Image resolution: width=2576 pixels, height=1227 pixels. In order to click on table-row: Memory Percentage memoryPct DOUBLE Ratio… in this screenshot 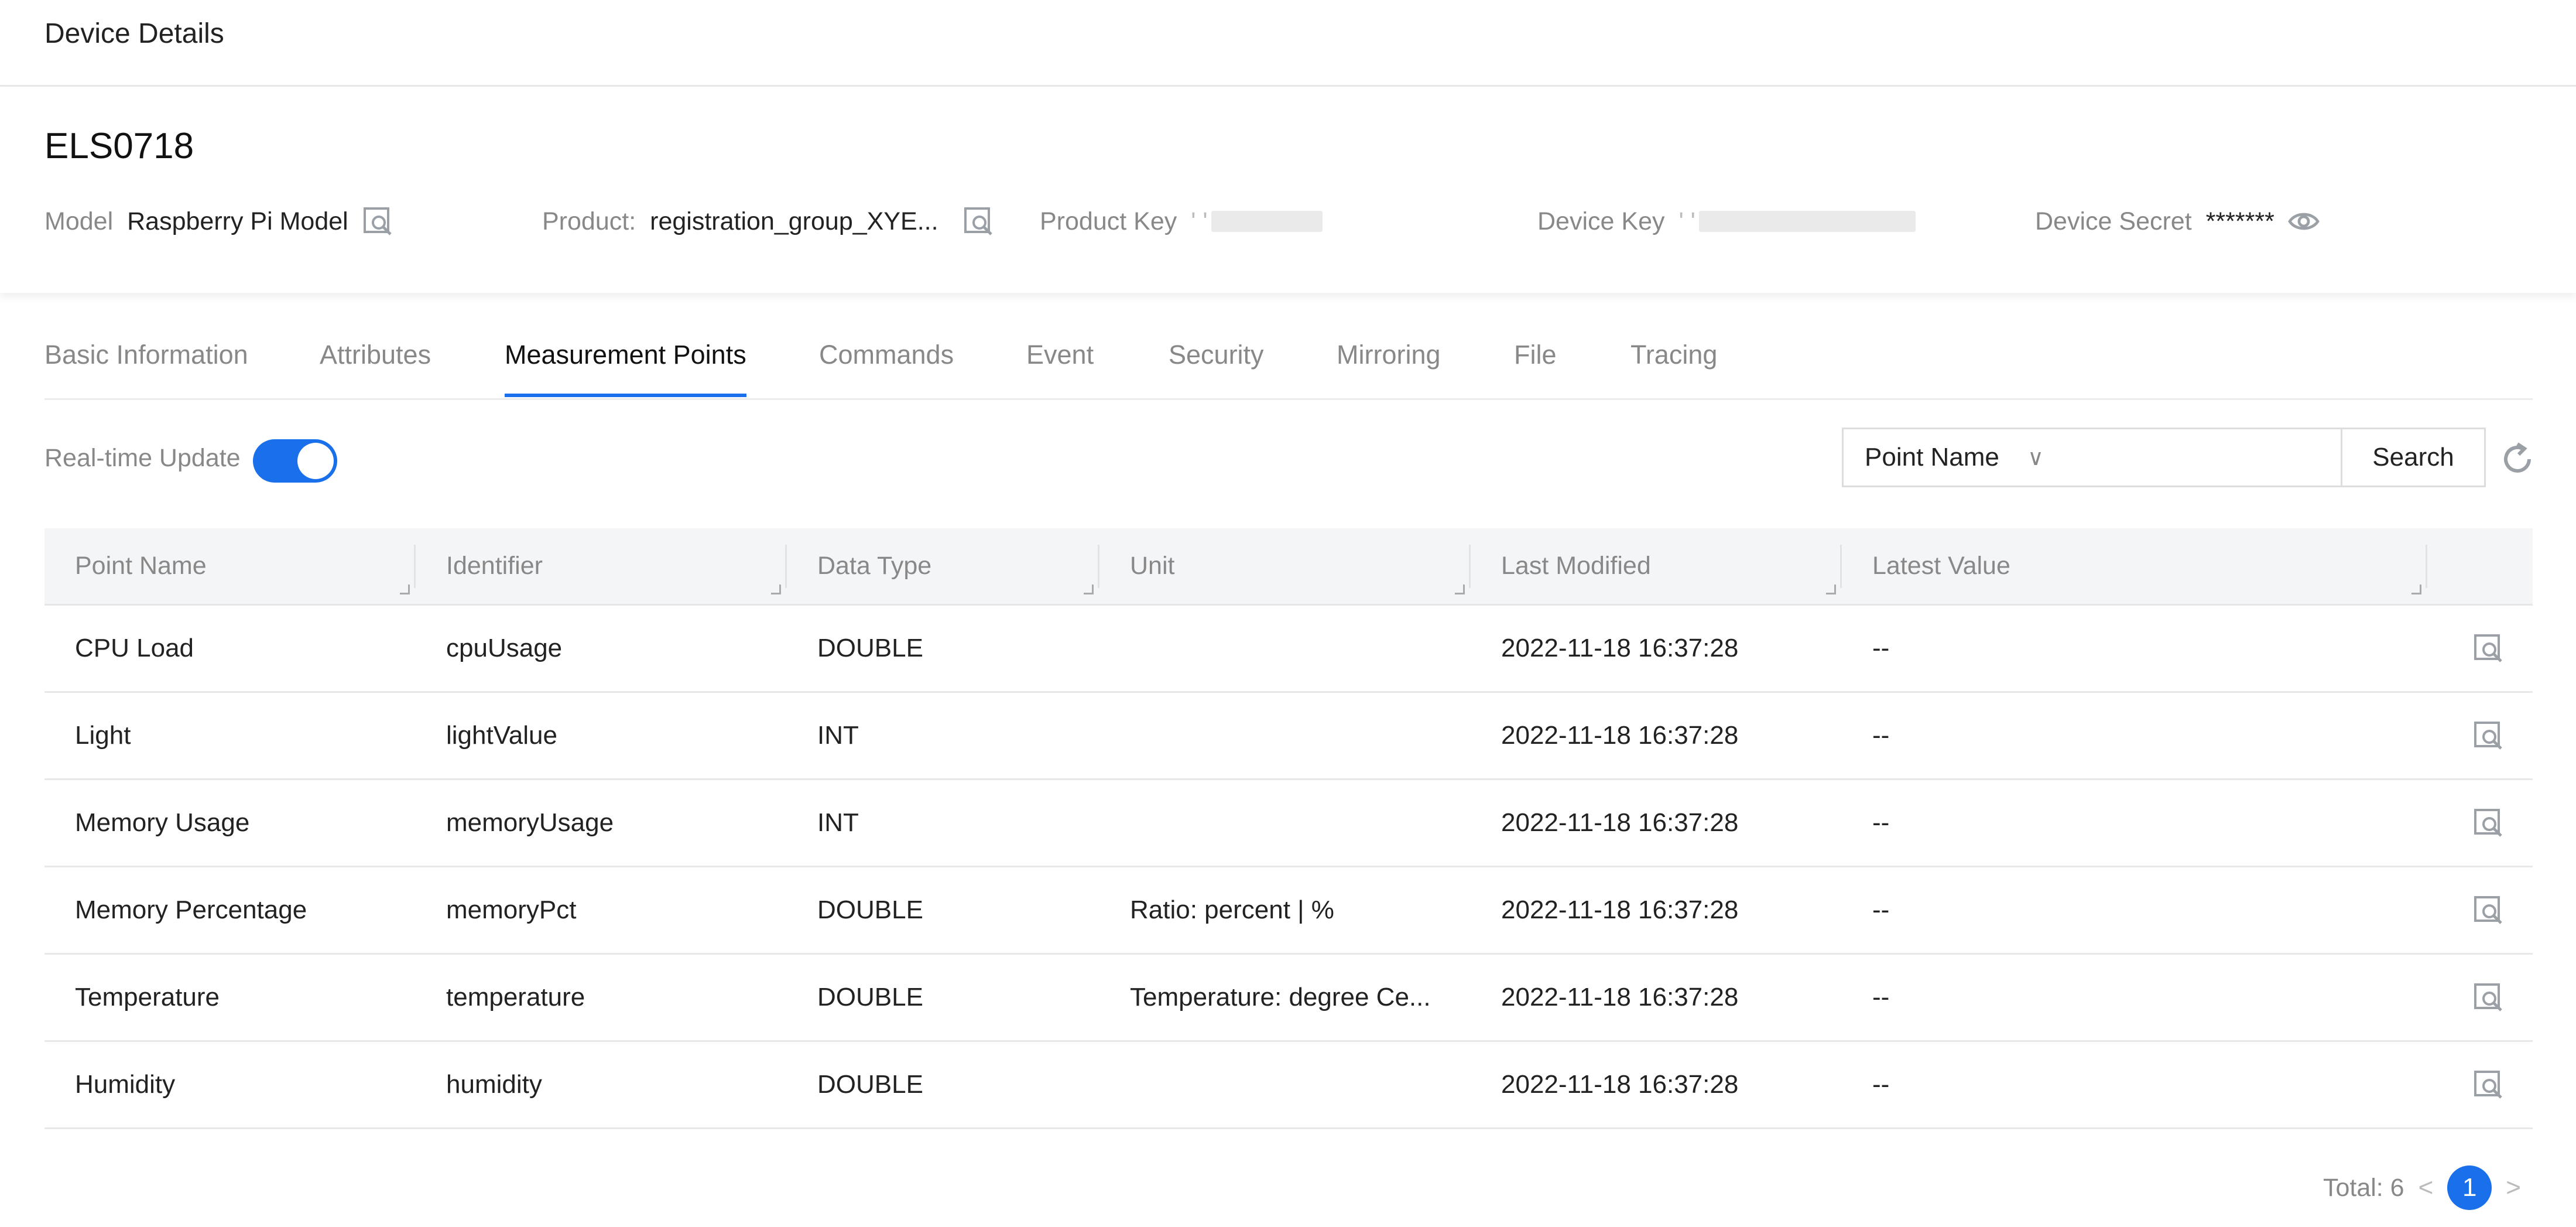, I will do `click(1288, 909)`.